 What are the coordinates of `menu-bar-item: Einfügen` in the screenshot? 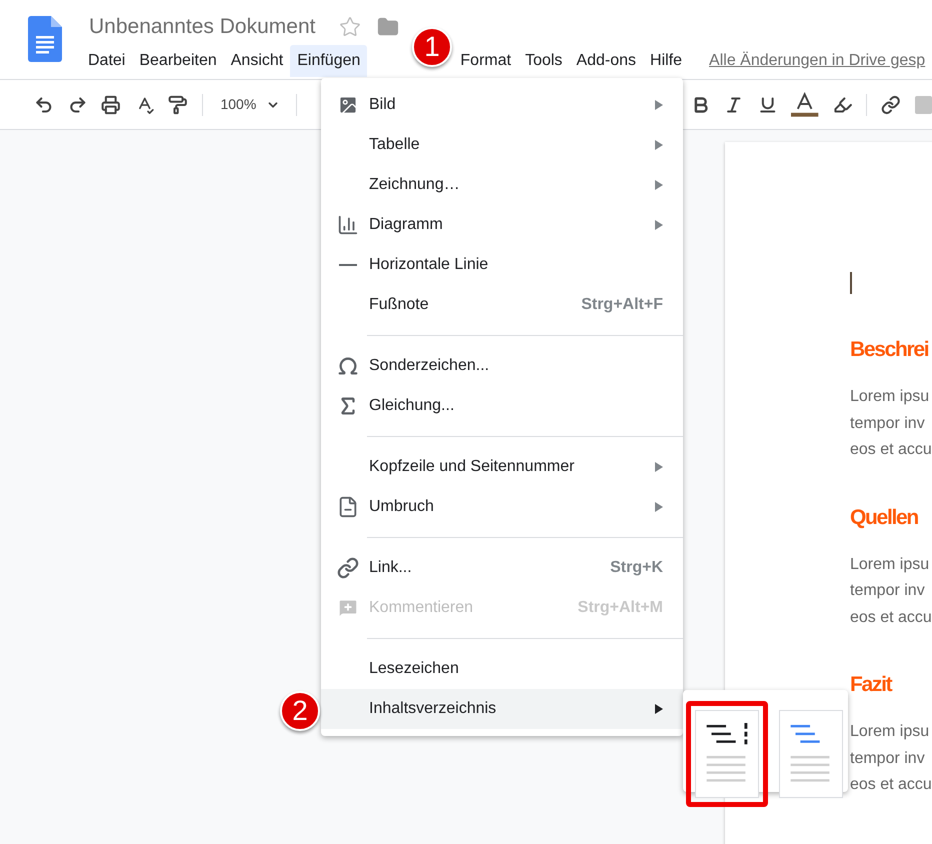 It's located at (329, 61).